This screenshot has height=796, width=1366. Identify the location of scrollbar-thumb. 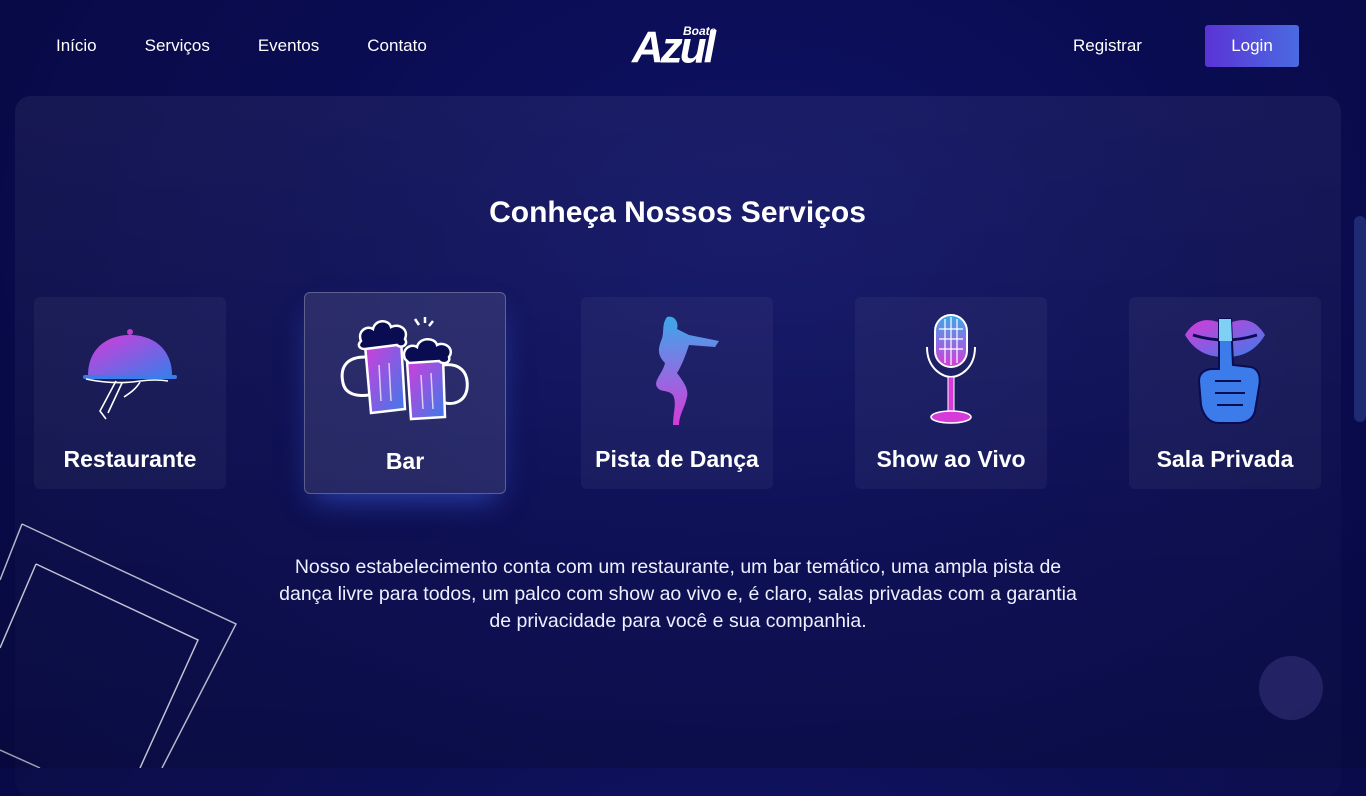
(1360, 319).